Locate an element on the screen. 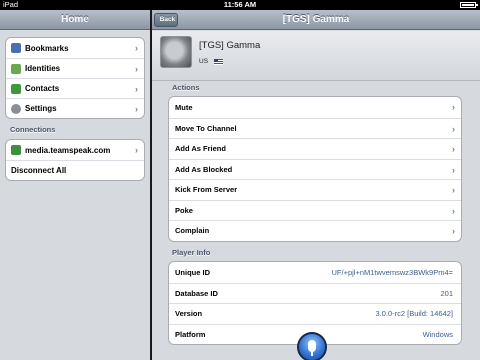 The image size is (480, 360). action-label: Move To Channel is located at coordinates (206, 128).